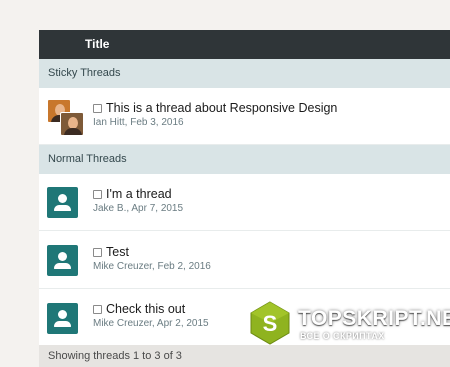 This screenshot has height=367, width=450. I want to click on thread-row: I'm a thread Jake B., Apr 7, 2015, so click(244, 202).